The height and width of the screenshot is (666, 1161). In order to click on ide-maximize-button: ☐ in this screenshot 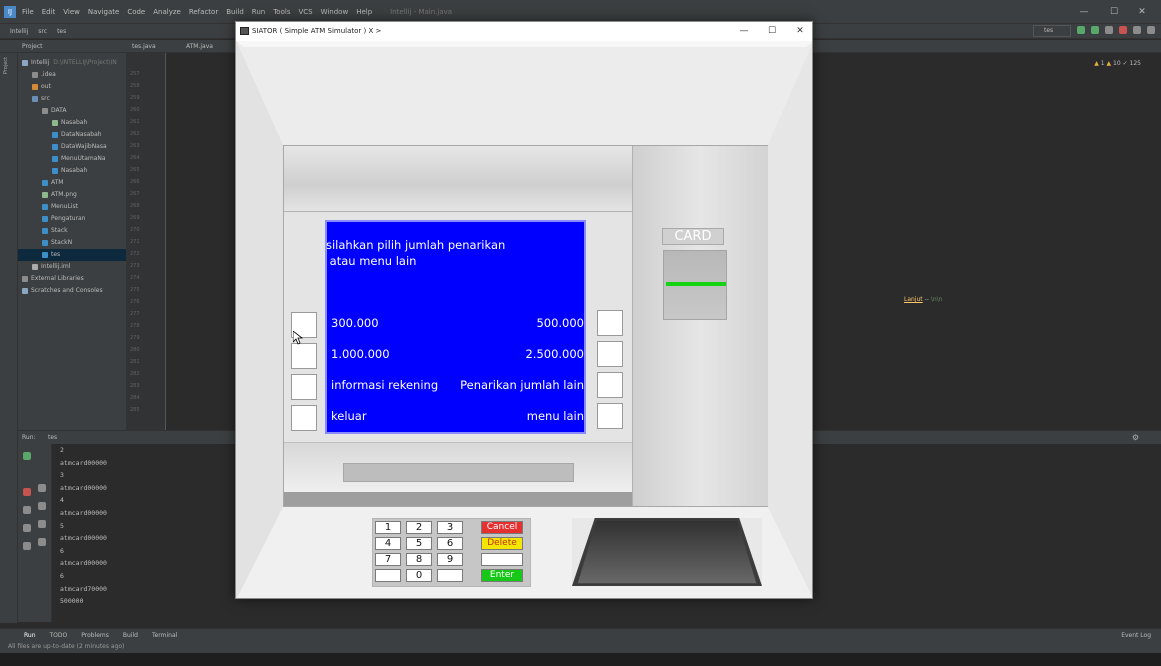, I will do `click(1114, 12)`.